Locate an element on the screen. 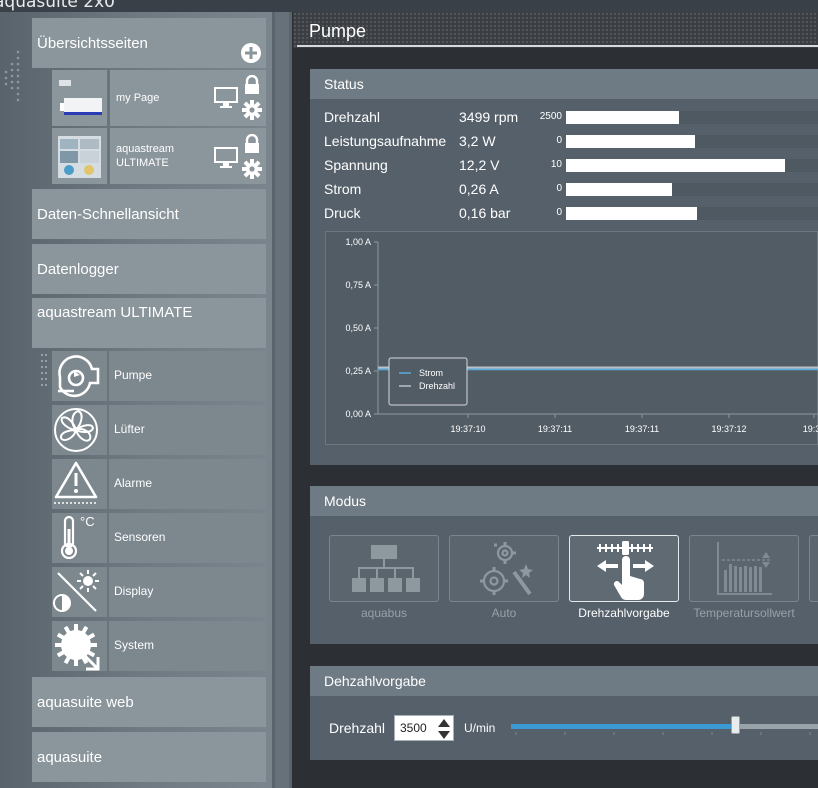  chart-y-tick-label: 0,50 A is located at coordinates (358, 328).